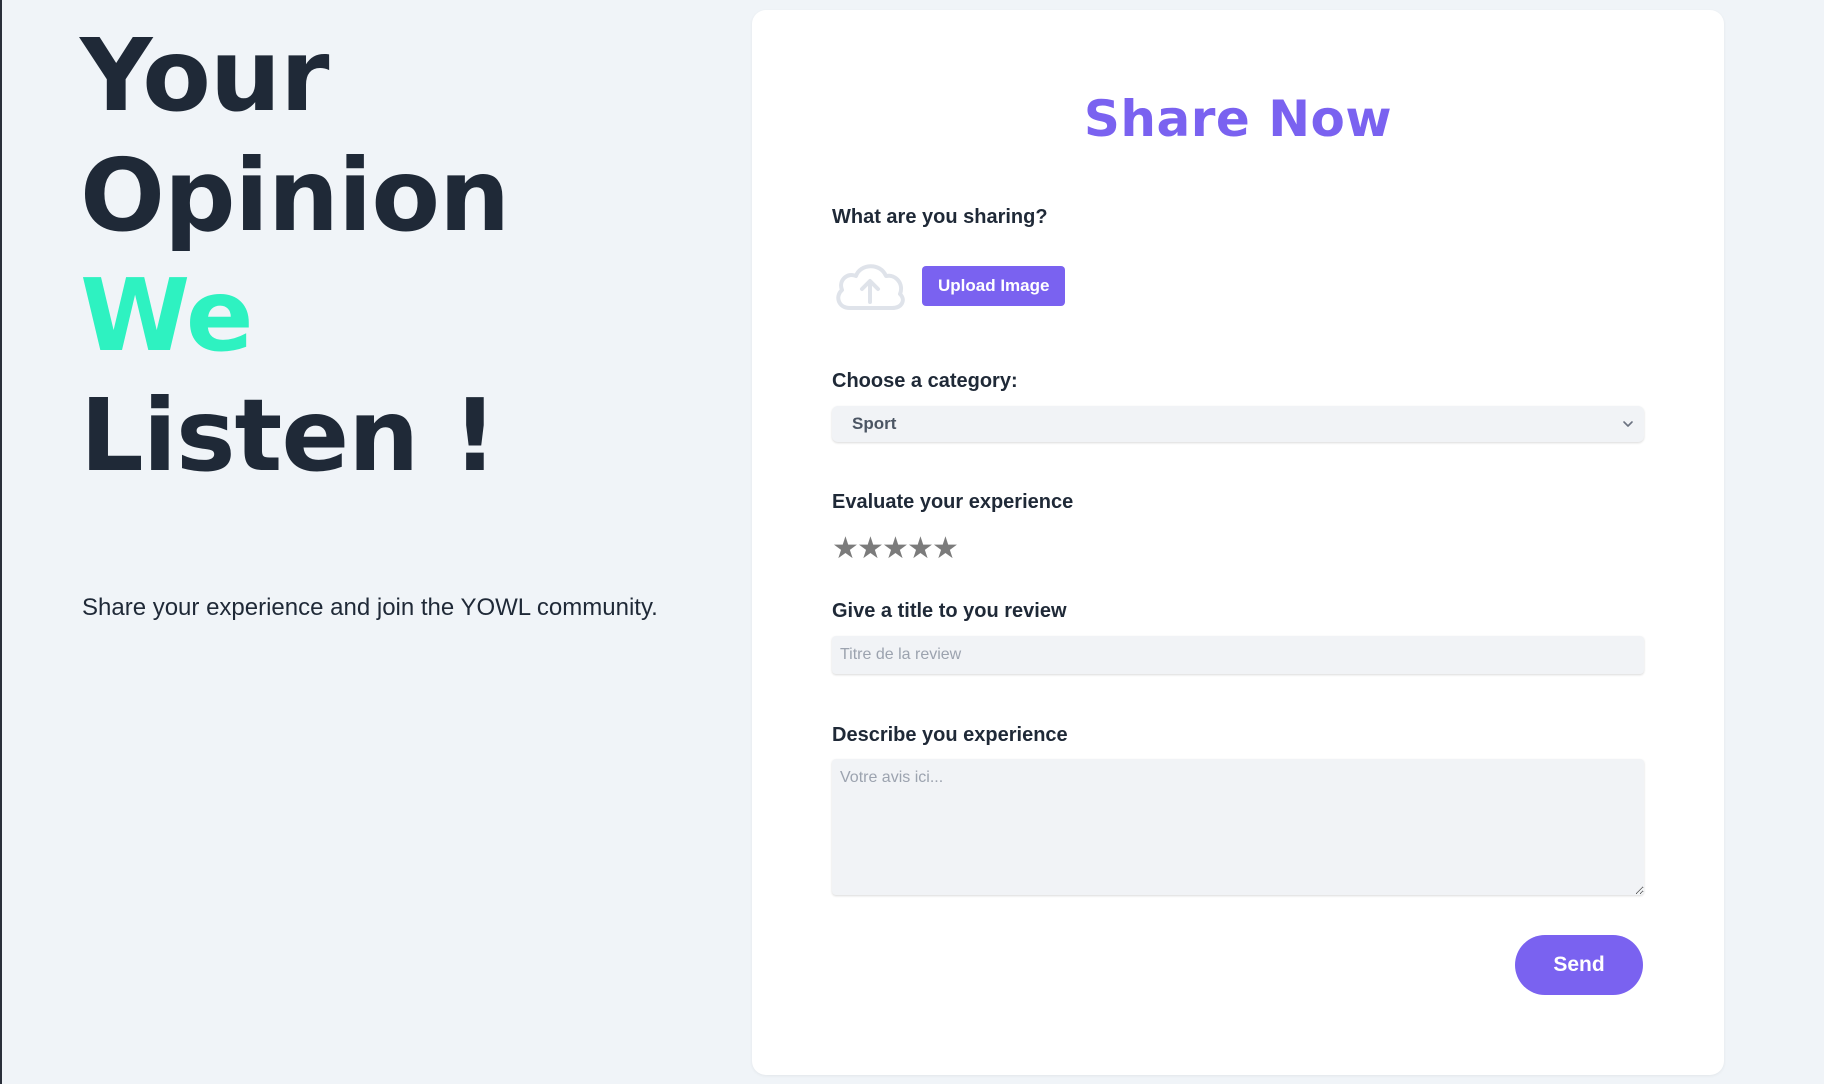  What do you see at coordinates (994, 286) in the screenshot?
I see `upload-image-button: Upload Image` at bounding box center [994, 286].